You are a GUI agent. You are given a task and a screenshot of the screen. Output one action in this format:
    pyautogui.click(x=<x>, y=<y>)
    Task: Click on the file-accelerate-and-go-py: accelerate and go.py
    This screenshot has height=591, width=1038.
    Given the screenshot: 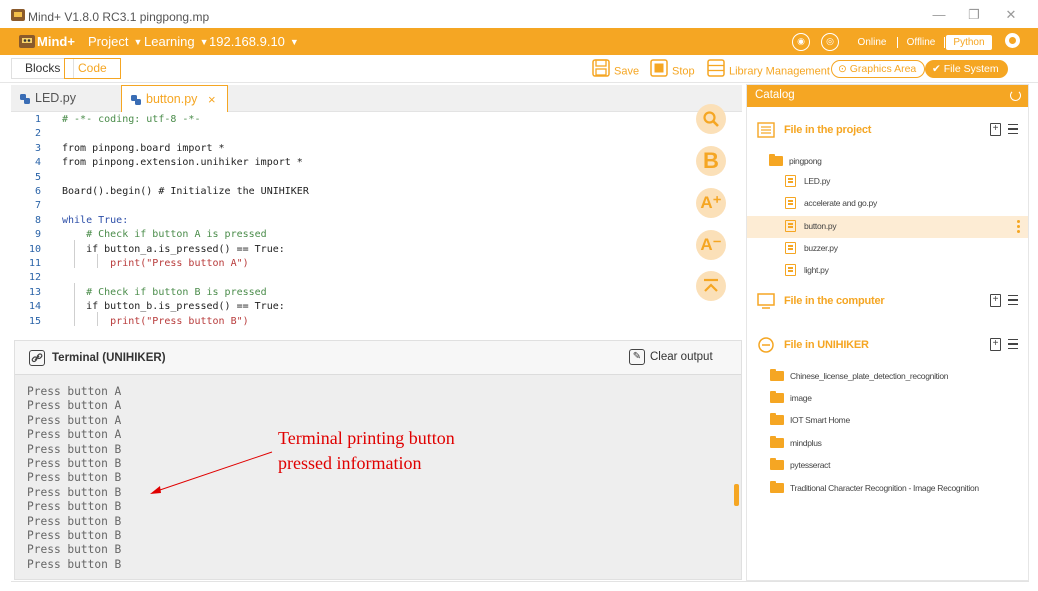 What is the action you would take?
    pyautogui.click(x=887, y=204)
    